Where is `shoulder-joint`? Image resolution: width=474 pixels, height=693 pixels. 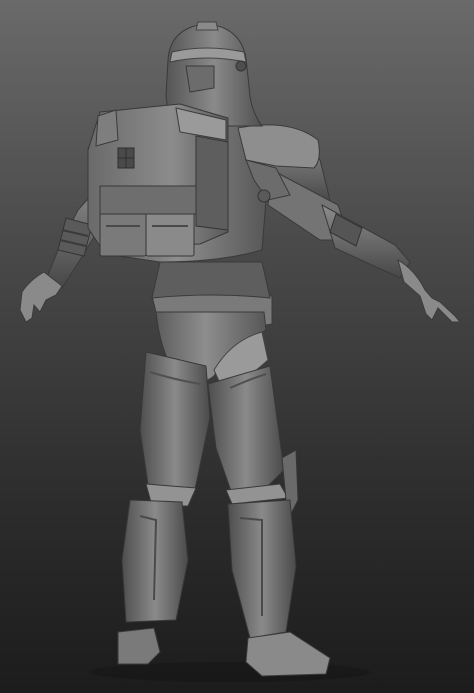 shoulder-joint is located at coordinates (264, 196).